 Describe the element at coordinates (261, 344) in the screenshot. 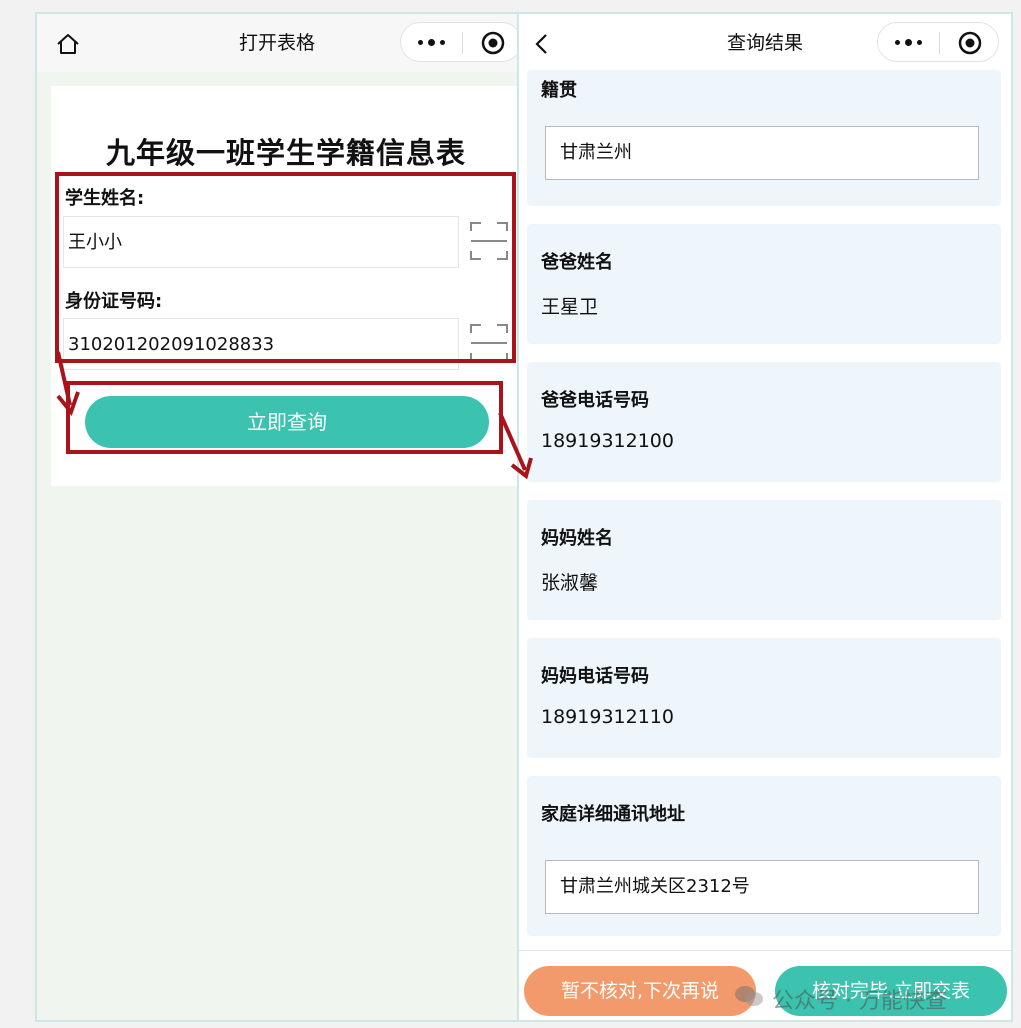

I see `id-input: 310201202091028833` at that location.